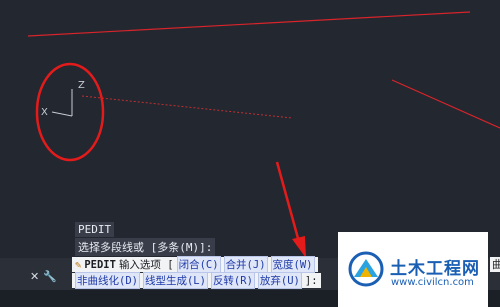  Describe the element at coordinates (366, 269) in the screenshot. I see `civilcn-logo-icon` at that location.